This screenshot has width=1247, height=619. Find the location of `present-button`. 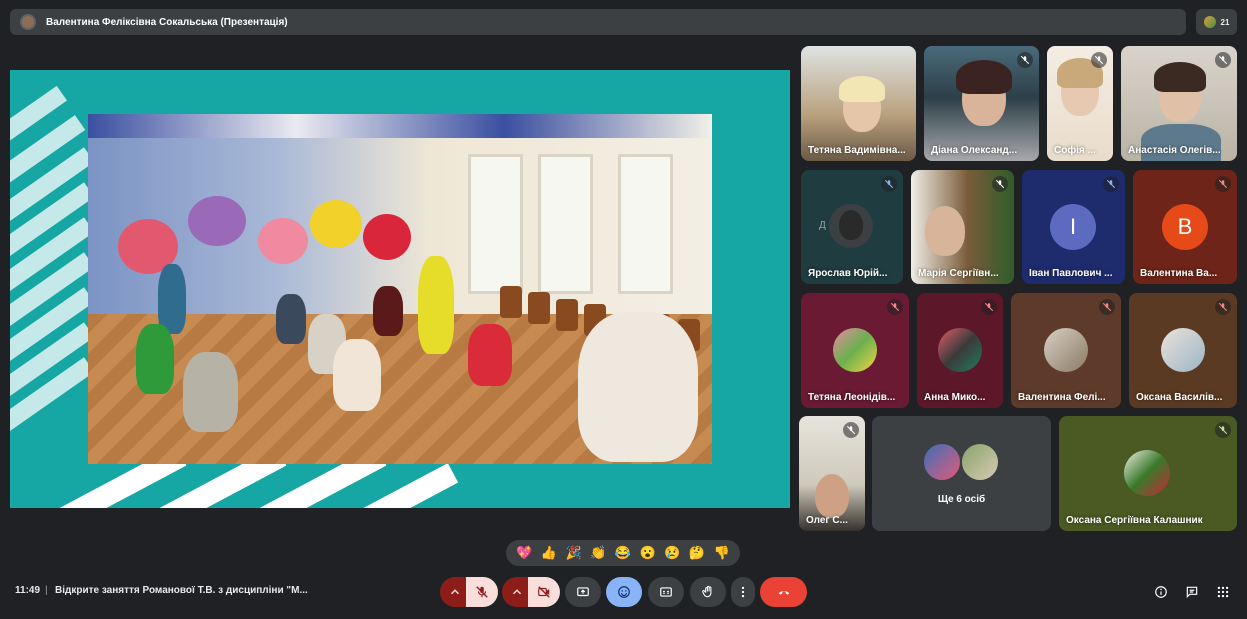

present-button is located at coordinates (583, 592).